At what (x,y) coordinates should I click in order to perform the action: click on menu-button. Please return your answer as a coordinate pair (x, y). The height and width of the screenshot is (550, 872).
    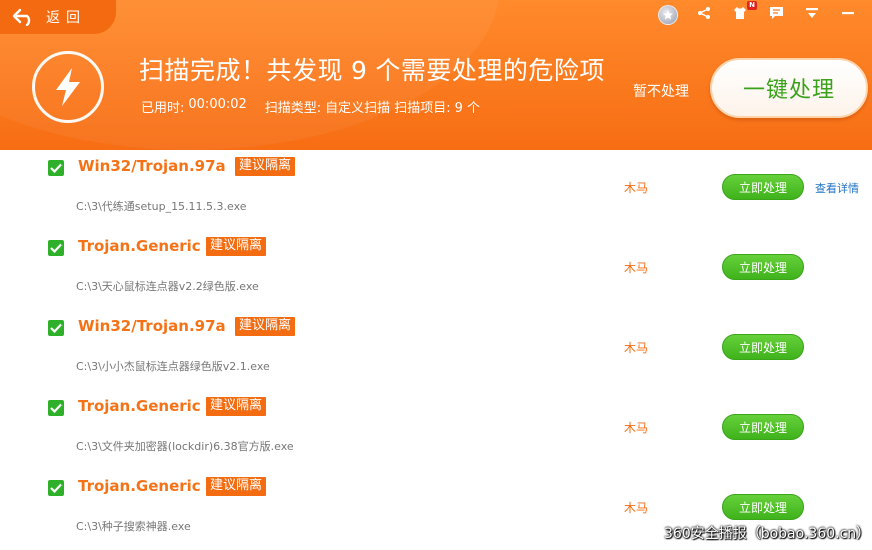
    Looking at the image, I should click on (812, 13).